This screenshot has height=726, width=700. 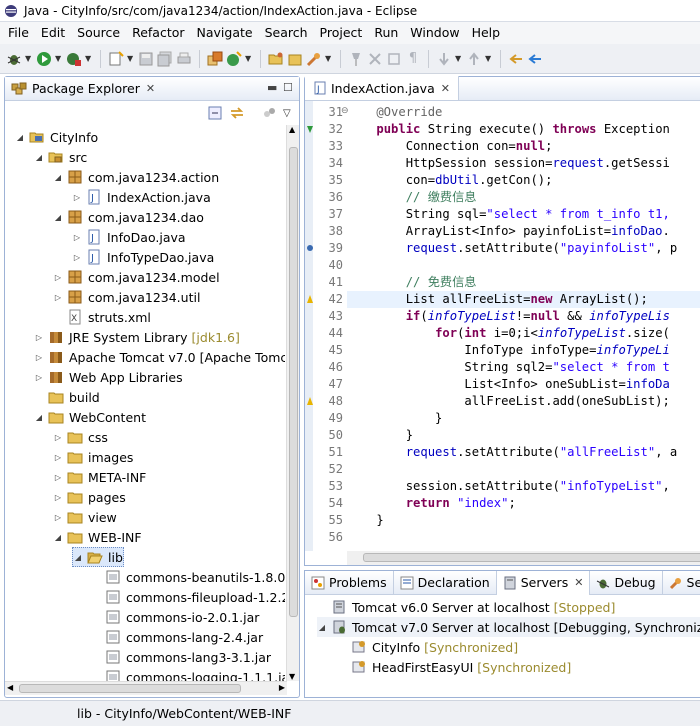 What do you see at coordinates (128, 217) in the screenshot?
I see `tree-item-com-java1234-dao: ◢ com.java1234.dao` at bounding box center [128, 217].